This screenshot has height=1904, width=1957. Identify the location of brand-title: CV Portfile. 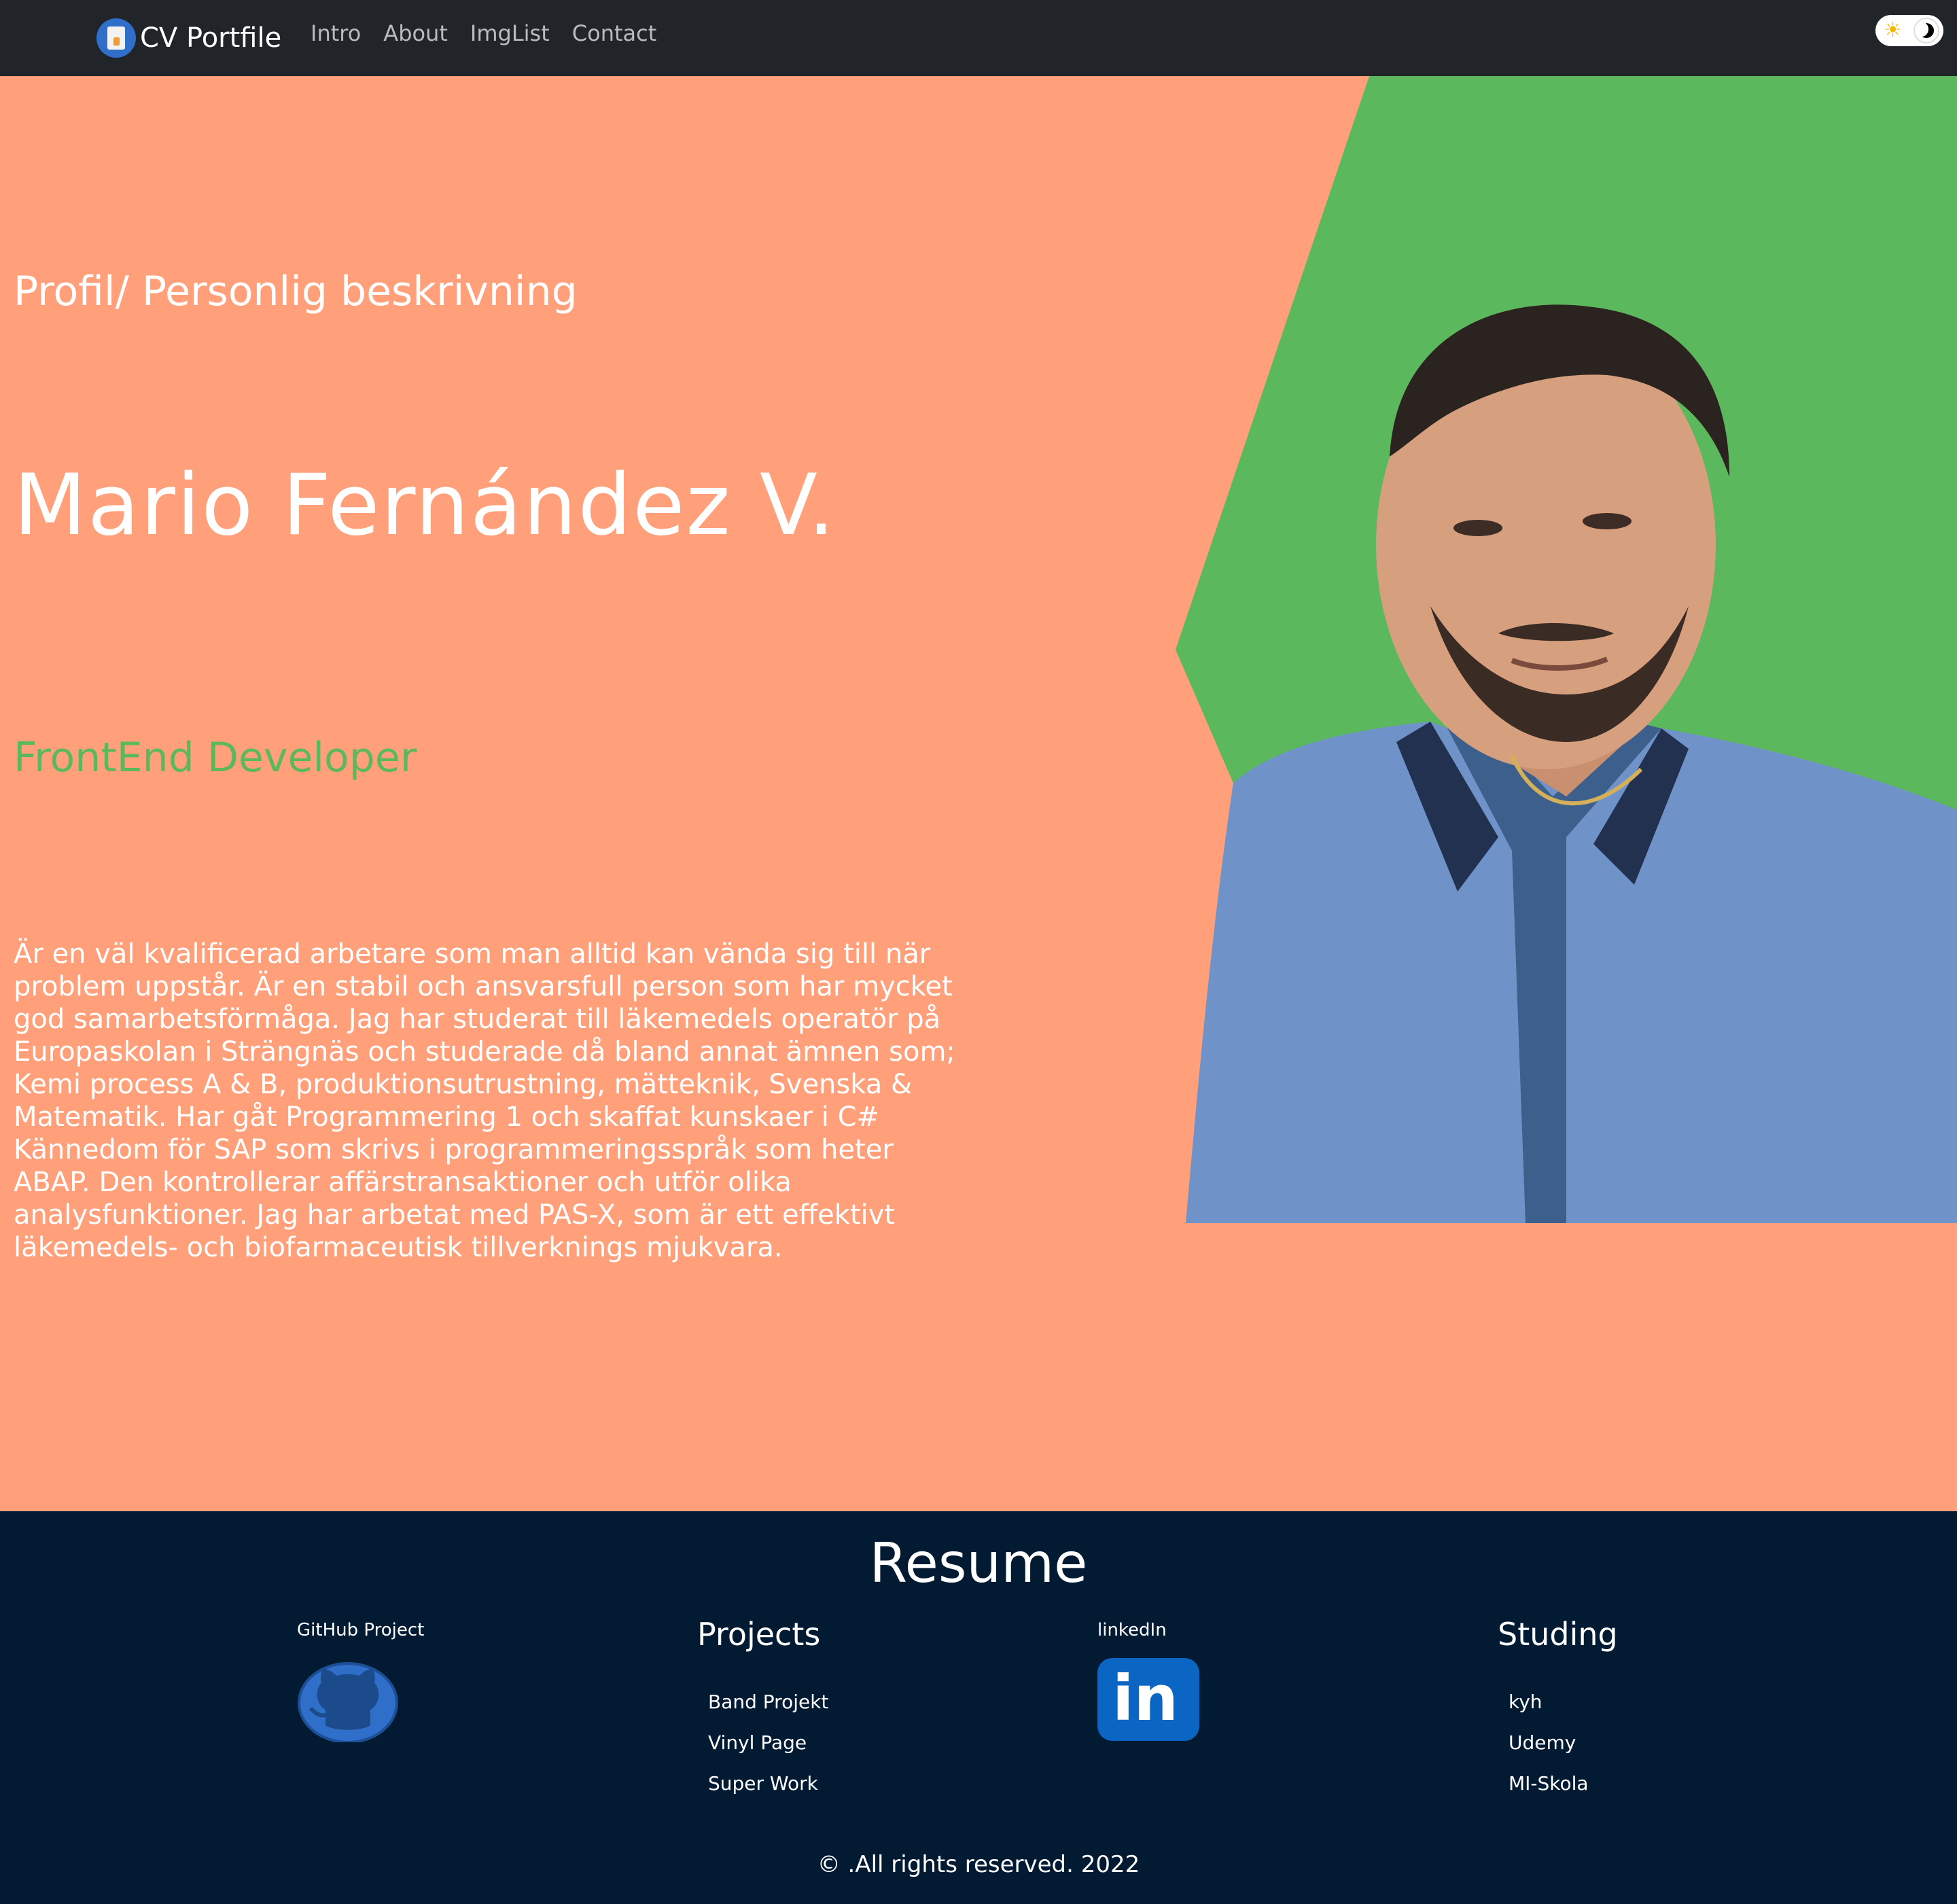
(211, 38).